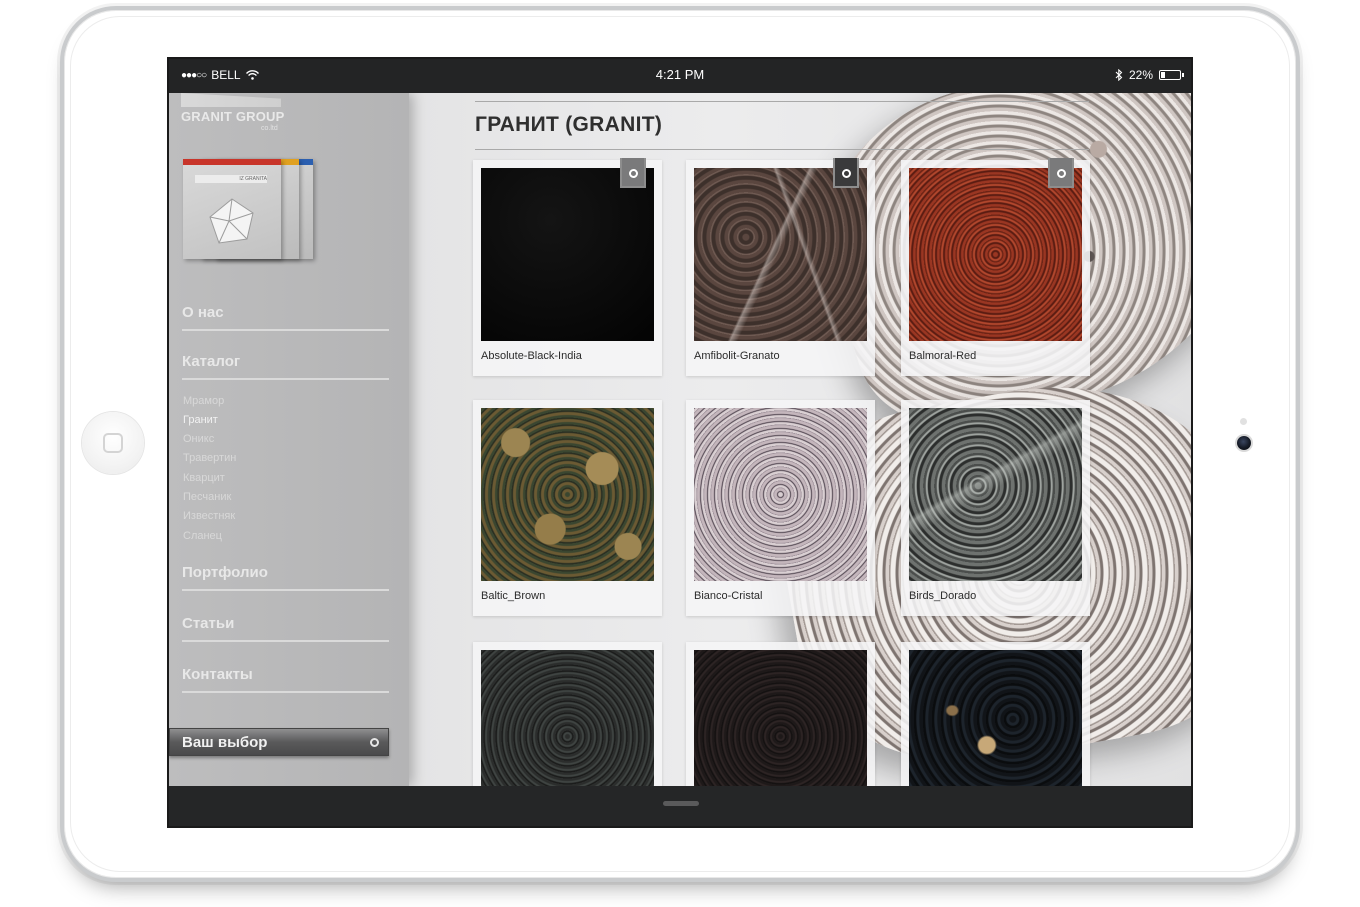 Image resolution: width=1360 pixels, height=907 pixels. What do you see at coordinates (269, 128) in the screenshot?
I see `brand-suffix: co.ltd` at bounding box center [269, 128].